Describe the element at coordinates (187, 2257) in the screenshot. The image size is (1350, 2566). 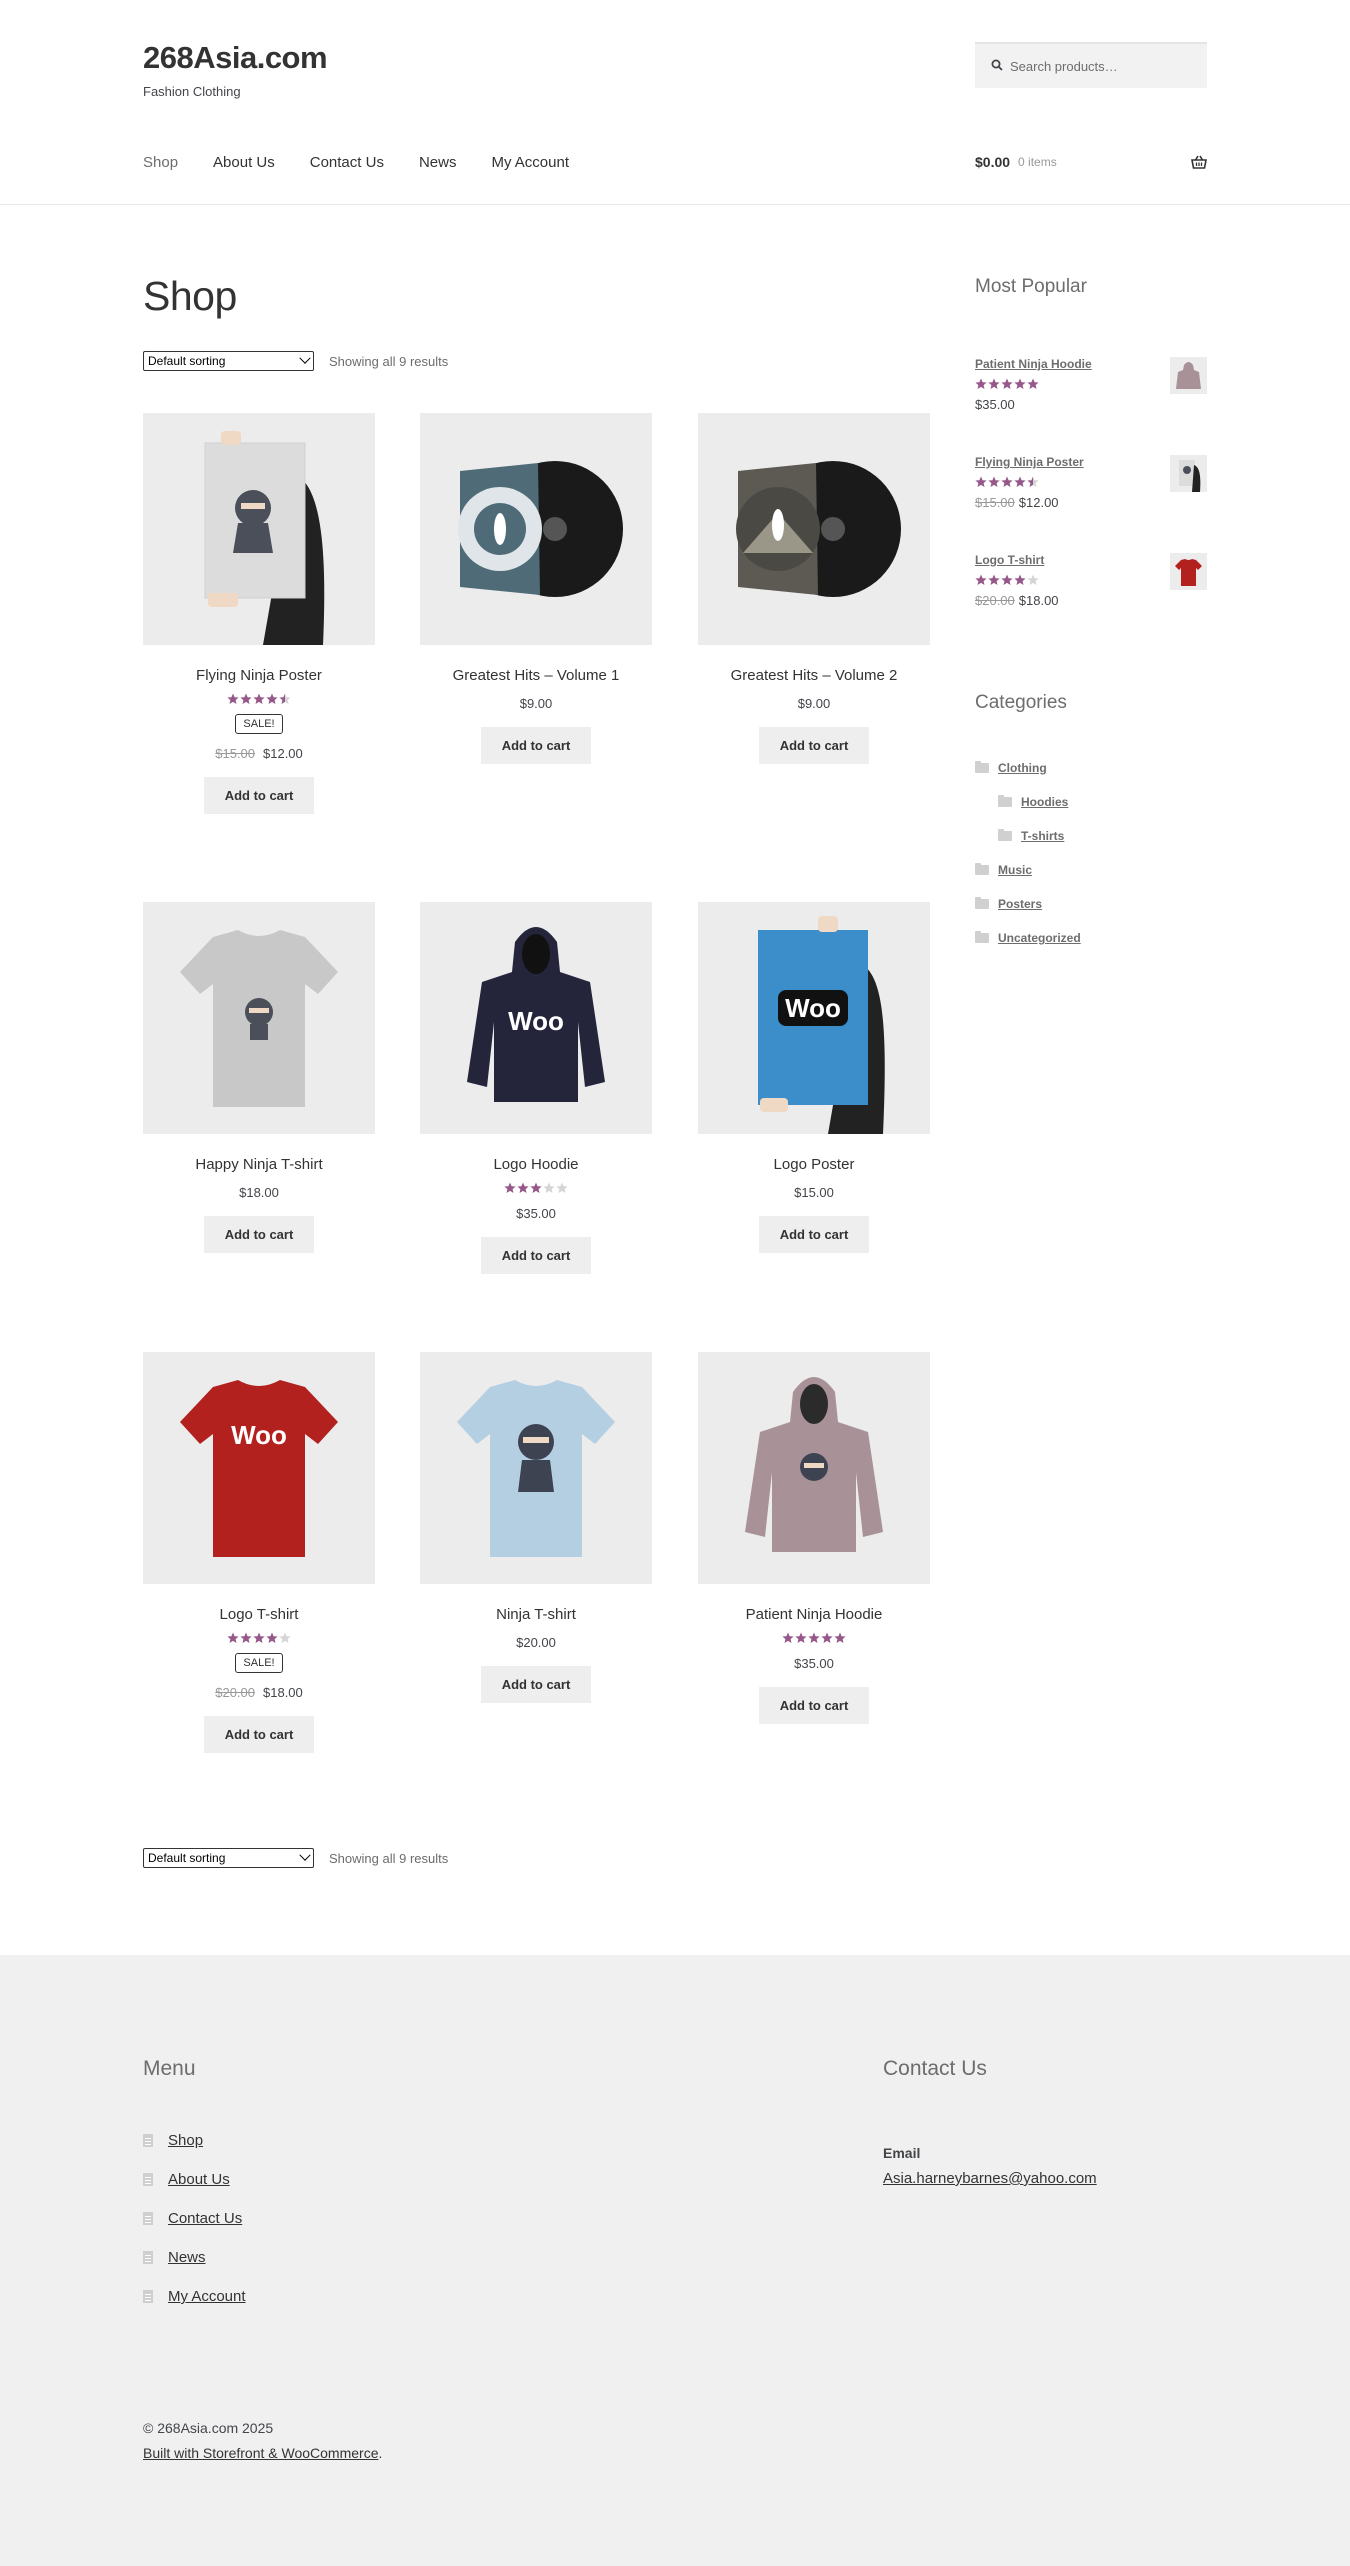
I see `footer-menu-label: News` at that location.